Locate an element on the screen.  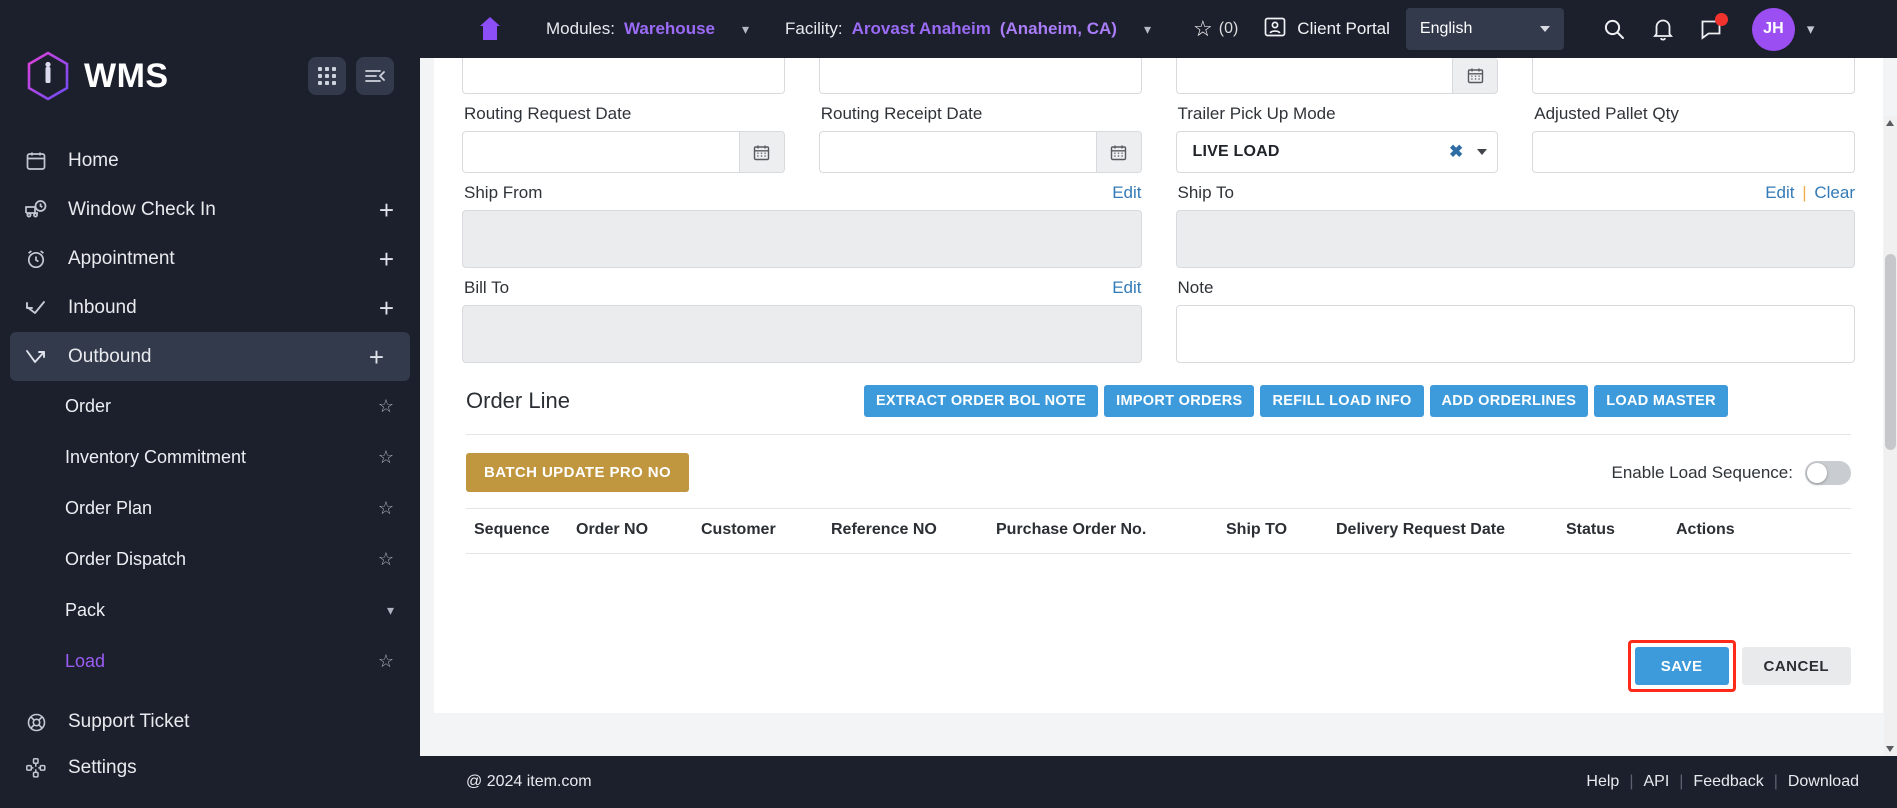
message-icon is located at coordinates (1714, 26).